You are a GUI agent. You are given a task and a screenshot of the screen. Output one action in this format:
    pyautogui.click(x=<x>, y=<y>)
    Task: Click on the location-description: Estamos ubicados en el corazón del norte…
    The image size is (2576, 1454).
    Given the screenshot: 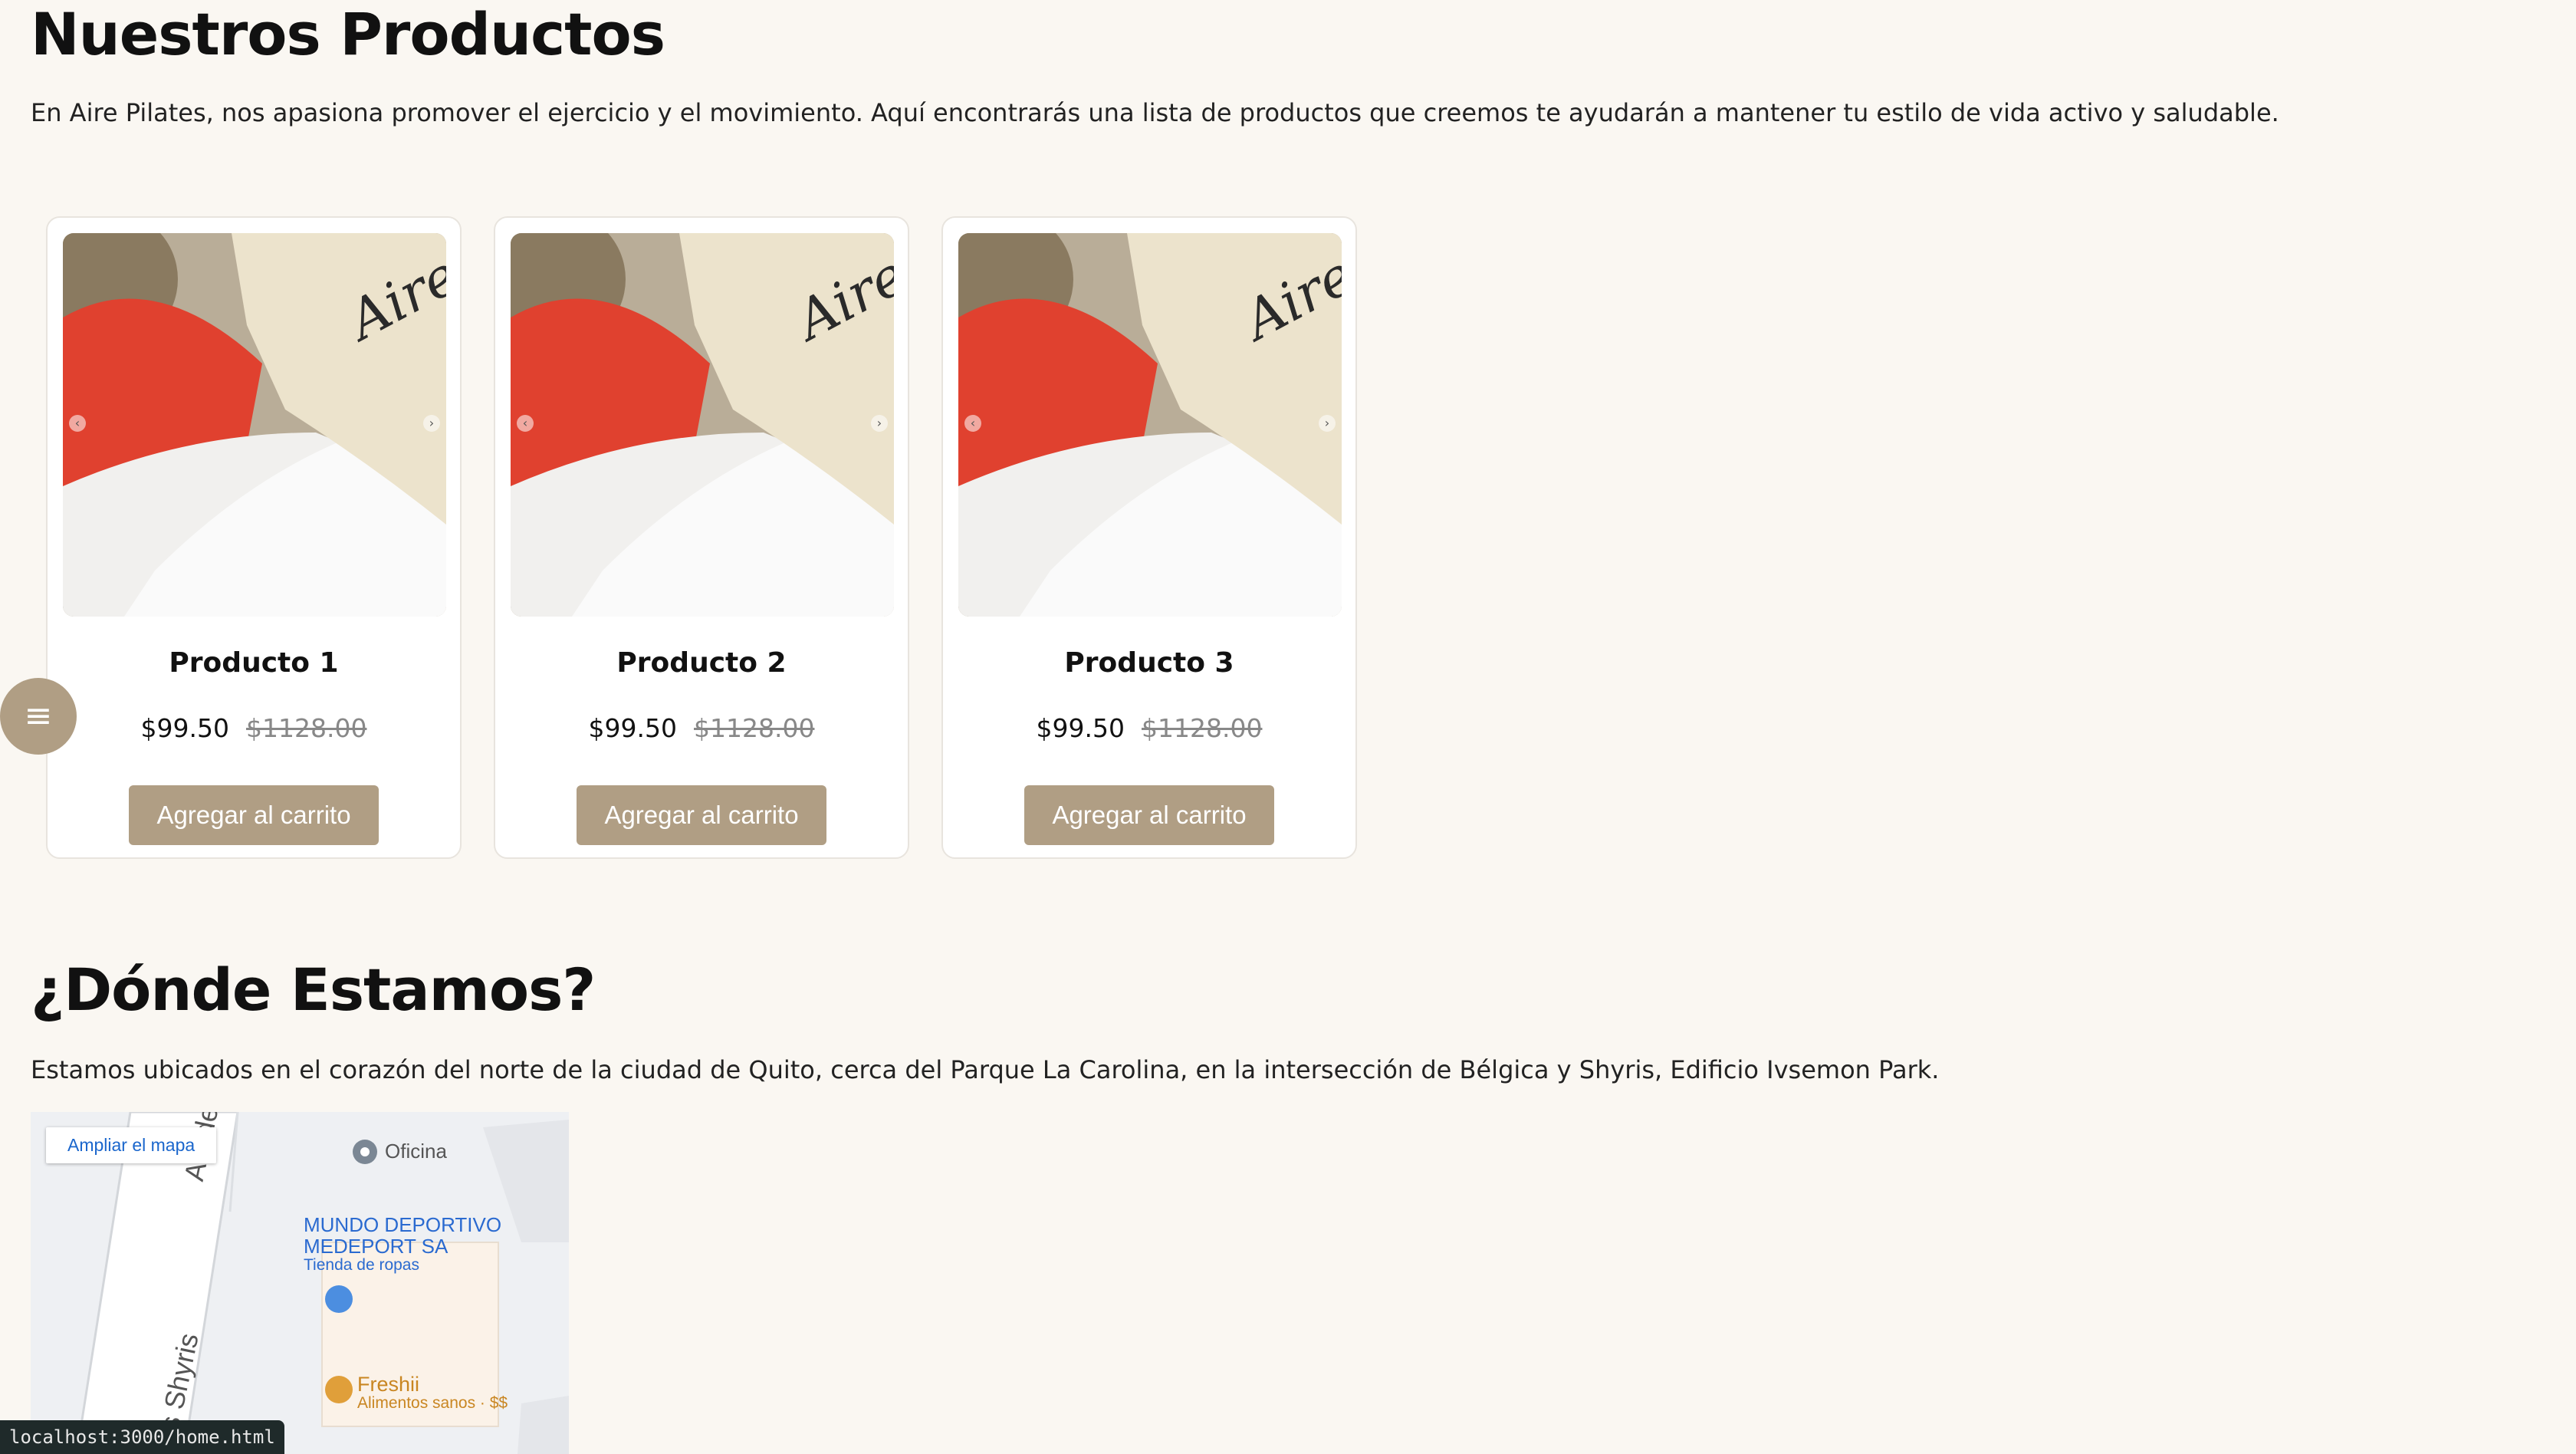 What is the action you would take?
    pyautogui.click(x=986, y=1069)
    